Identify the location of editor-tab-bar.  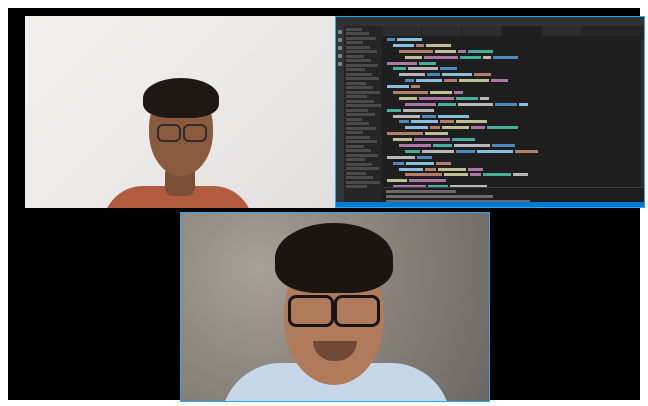
(512, 31).